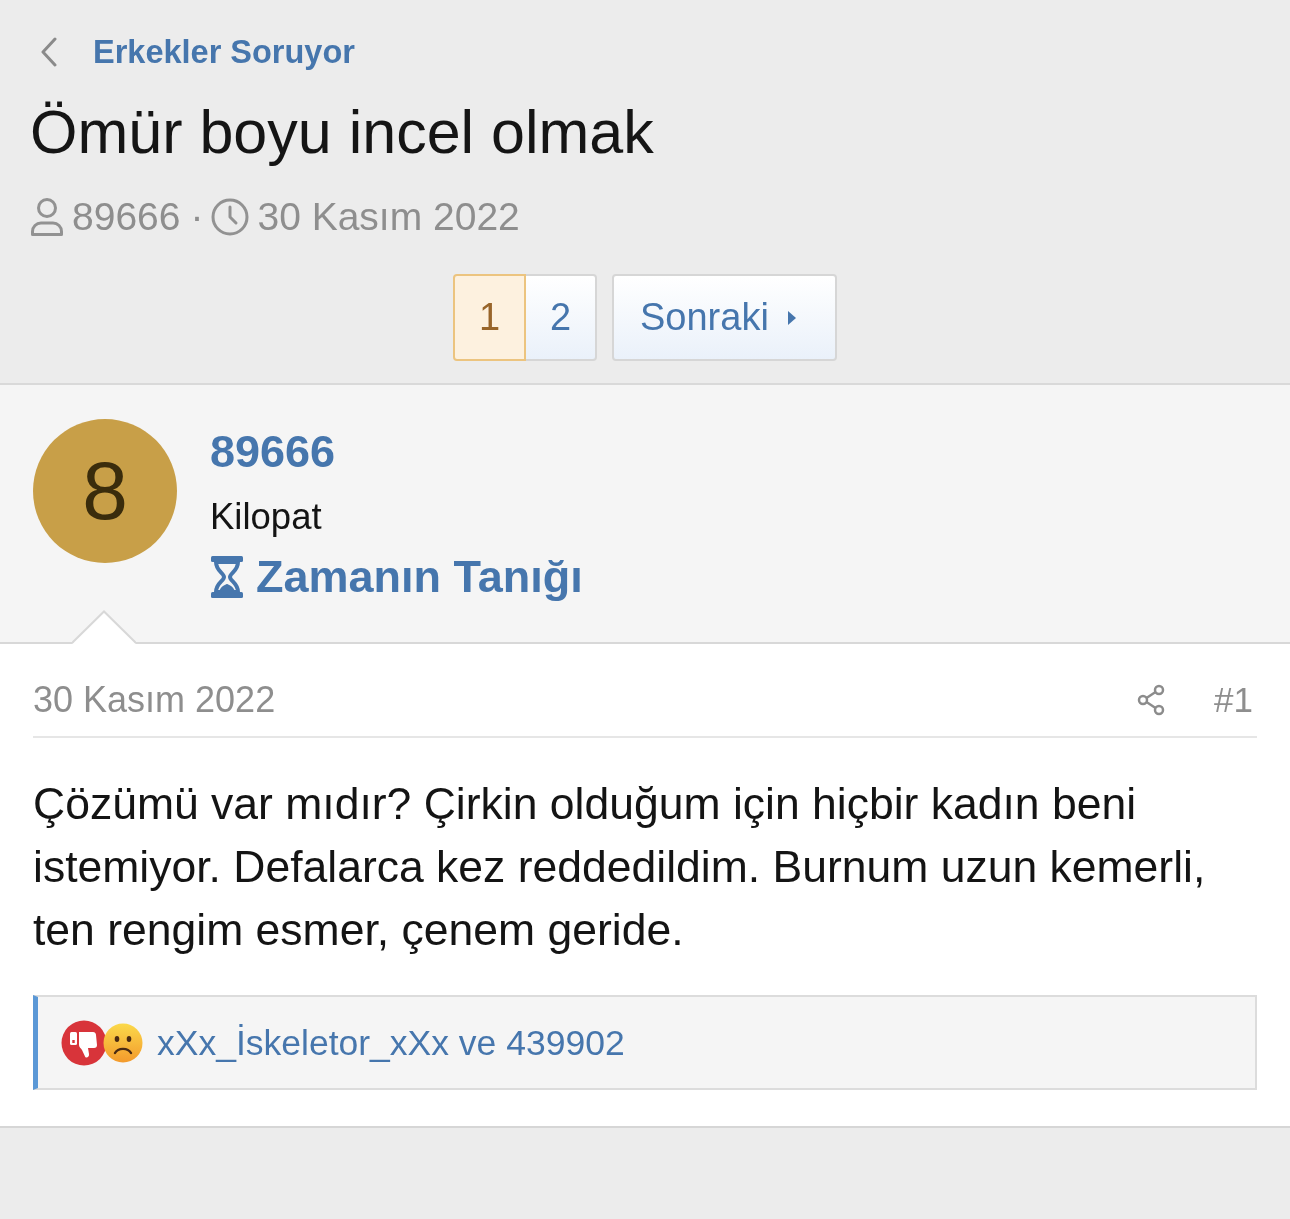  I want to click on user-title: Kilopat, so click(266, 517).